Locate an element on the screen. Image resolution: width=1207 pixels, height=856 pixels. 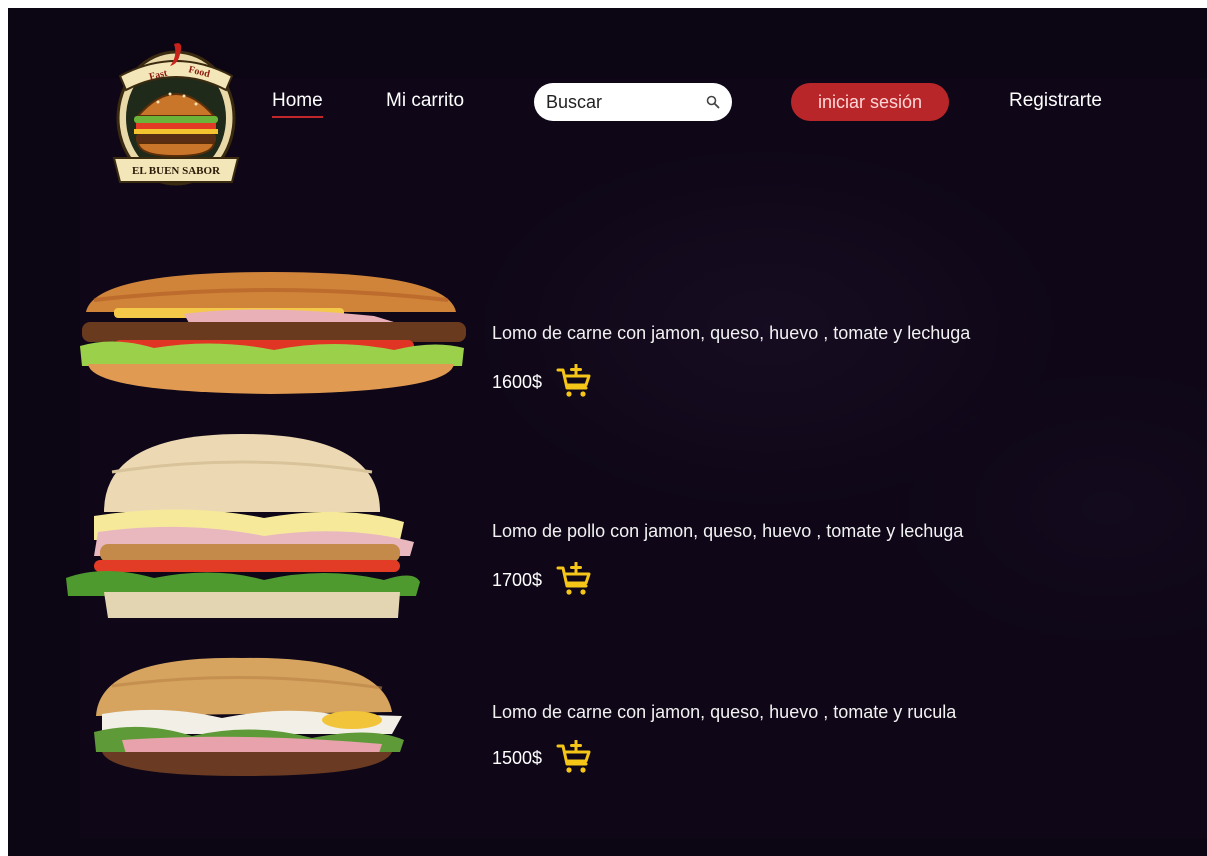
product-price-row: 1700$ is located at coordinates (542, 580).